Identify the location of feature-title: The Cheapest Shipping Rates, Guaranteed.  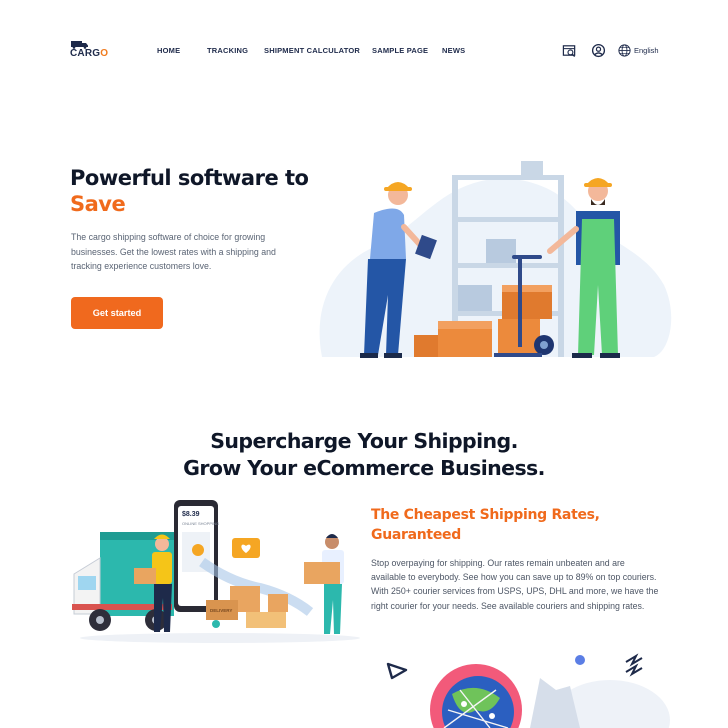
(485, 525).